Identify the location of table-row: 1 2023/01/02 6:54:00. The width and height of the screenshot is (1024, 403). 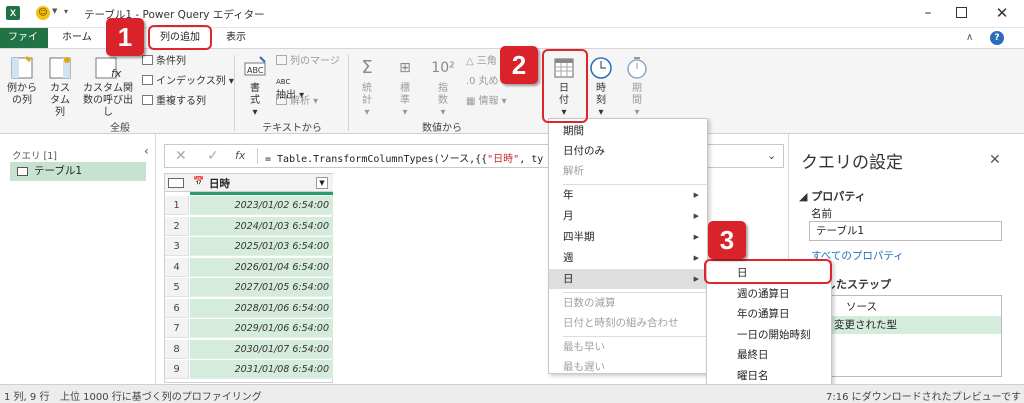
(249, 205).